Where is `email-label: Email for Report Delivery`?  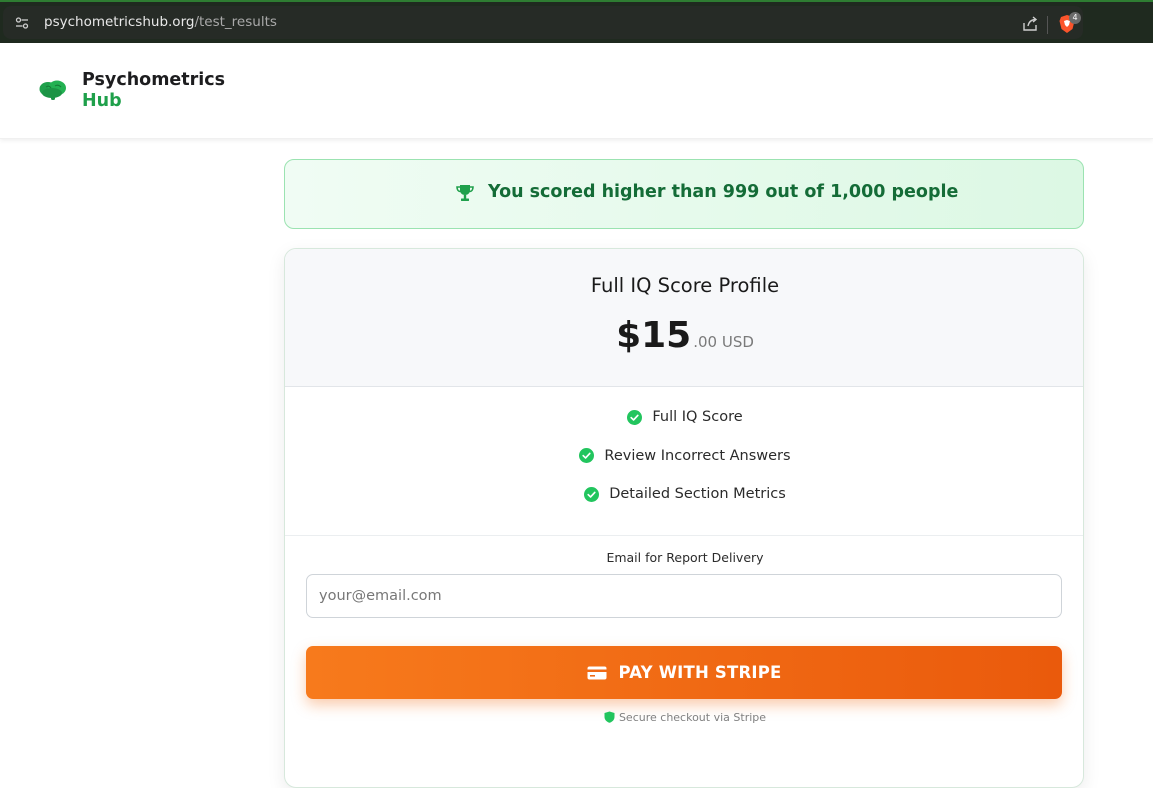
email-label: Email for Report Delivery is located at coordinates (685, 557).